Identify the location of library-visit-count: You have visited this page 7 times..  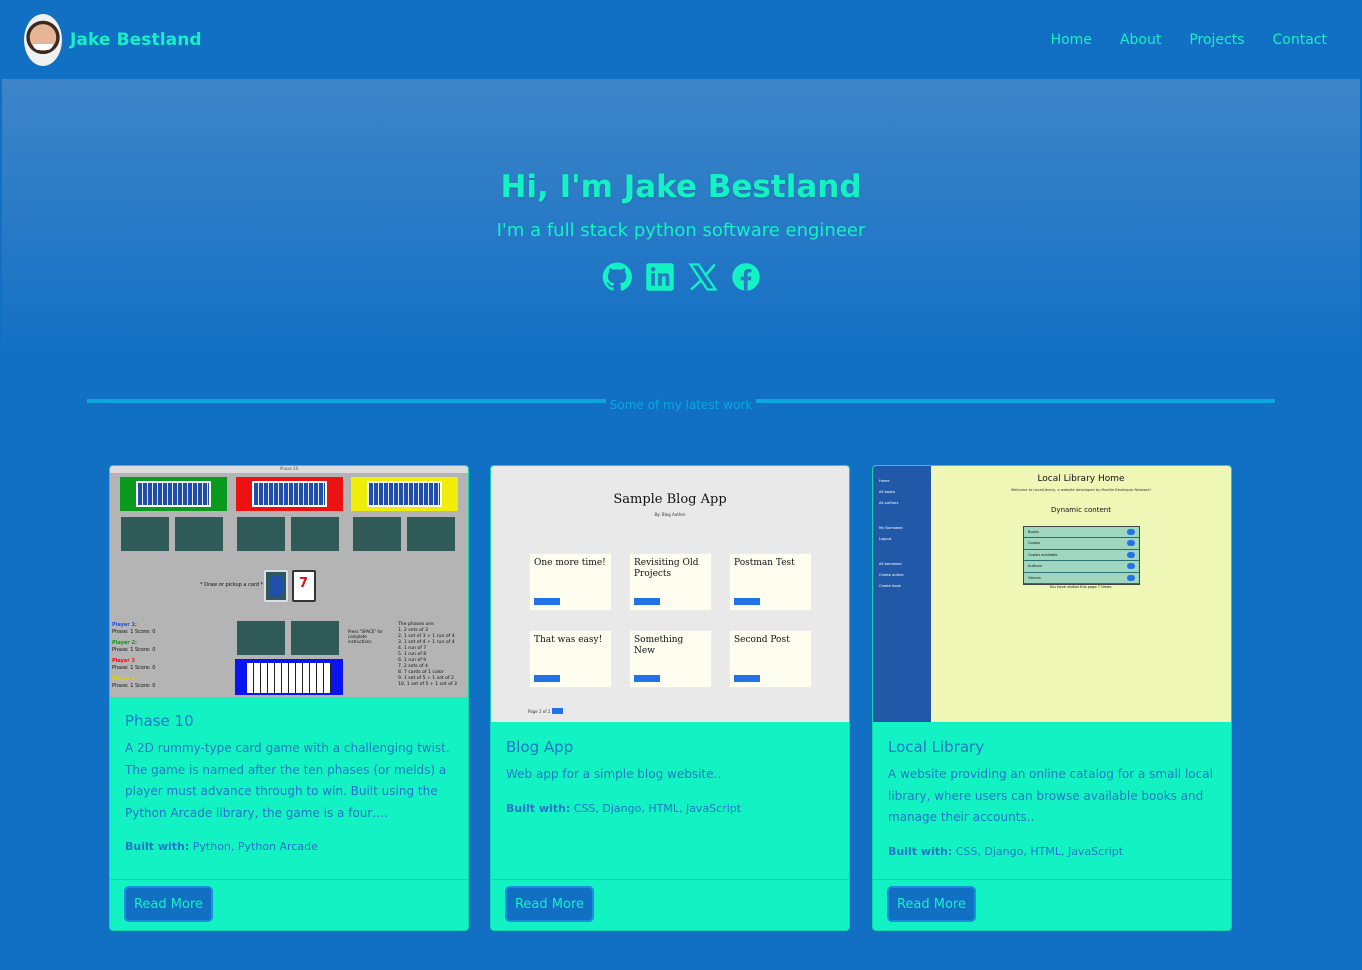
(1081, 587).